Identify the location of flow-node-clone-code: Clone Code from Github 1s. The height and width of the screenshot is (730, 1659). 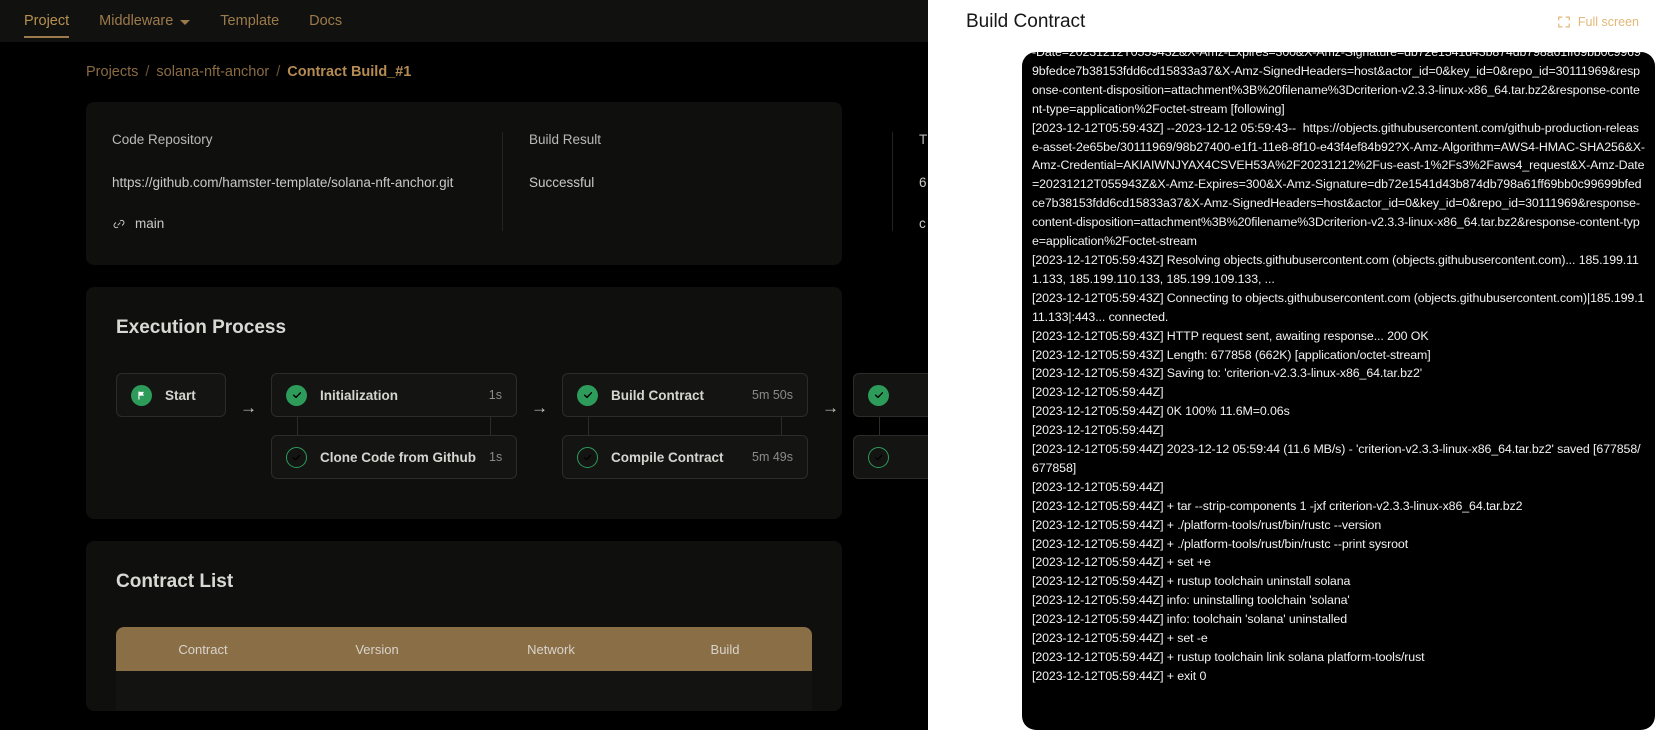
(394, 457).